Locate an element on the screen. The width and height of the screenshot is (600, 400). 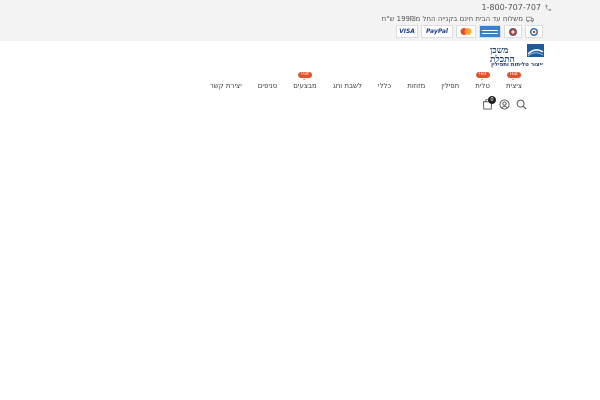
nav-item-contact: יצירת קשר is located at coordinates (226, 86).